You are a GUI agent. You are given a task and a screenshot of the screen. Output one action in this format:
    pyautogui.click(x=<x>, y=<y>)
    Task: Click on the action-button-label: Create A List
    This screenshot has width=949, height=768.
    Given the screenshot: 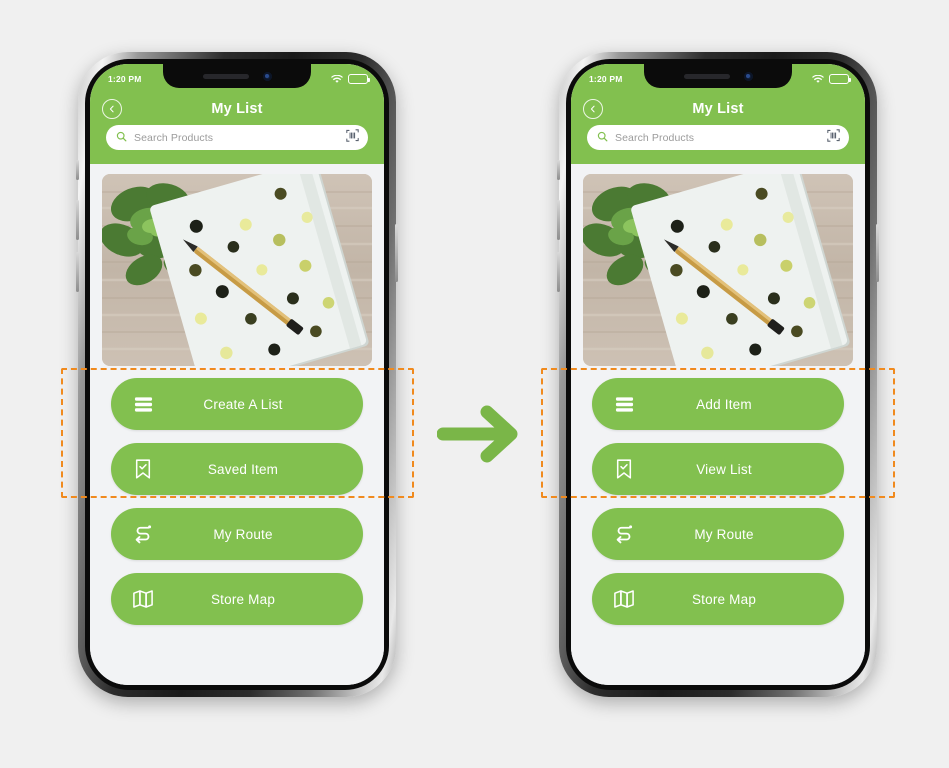 What is the action you would take?
    pyautogui.click(x=243, y=404)
    